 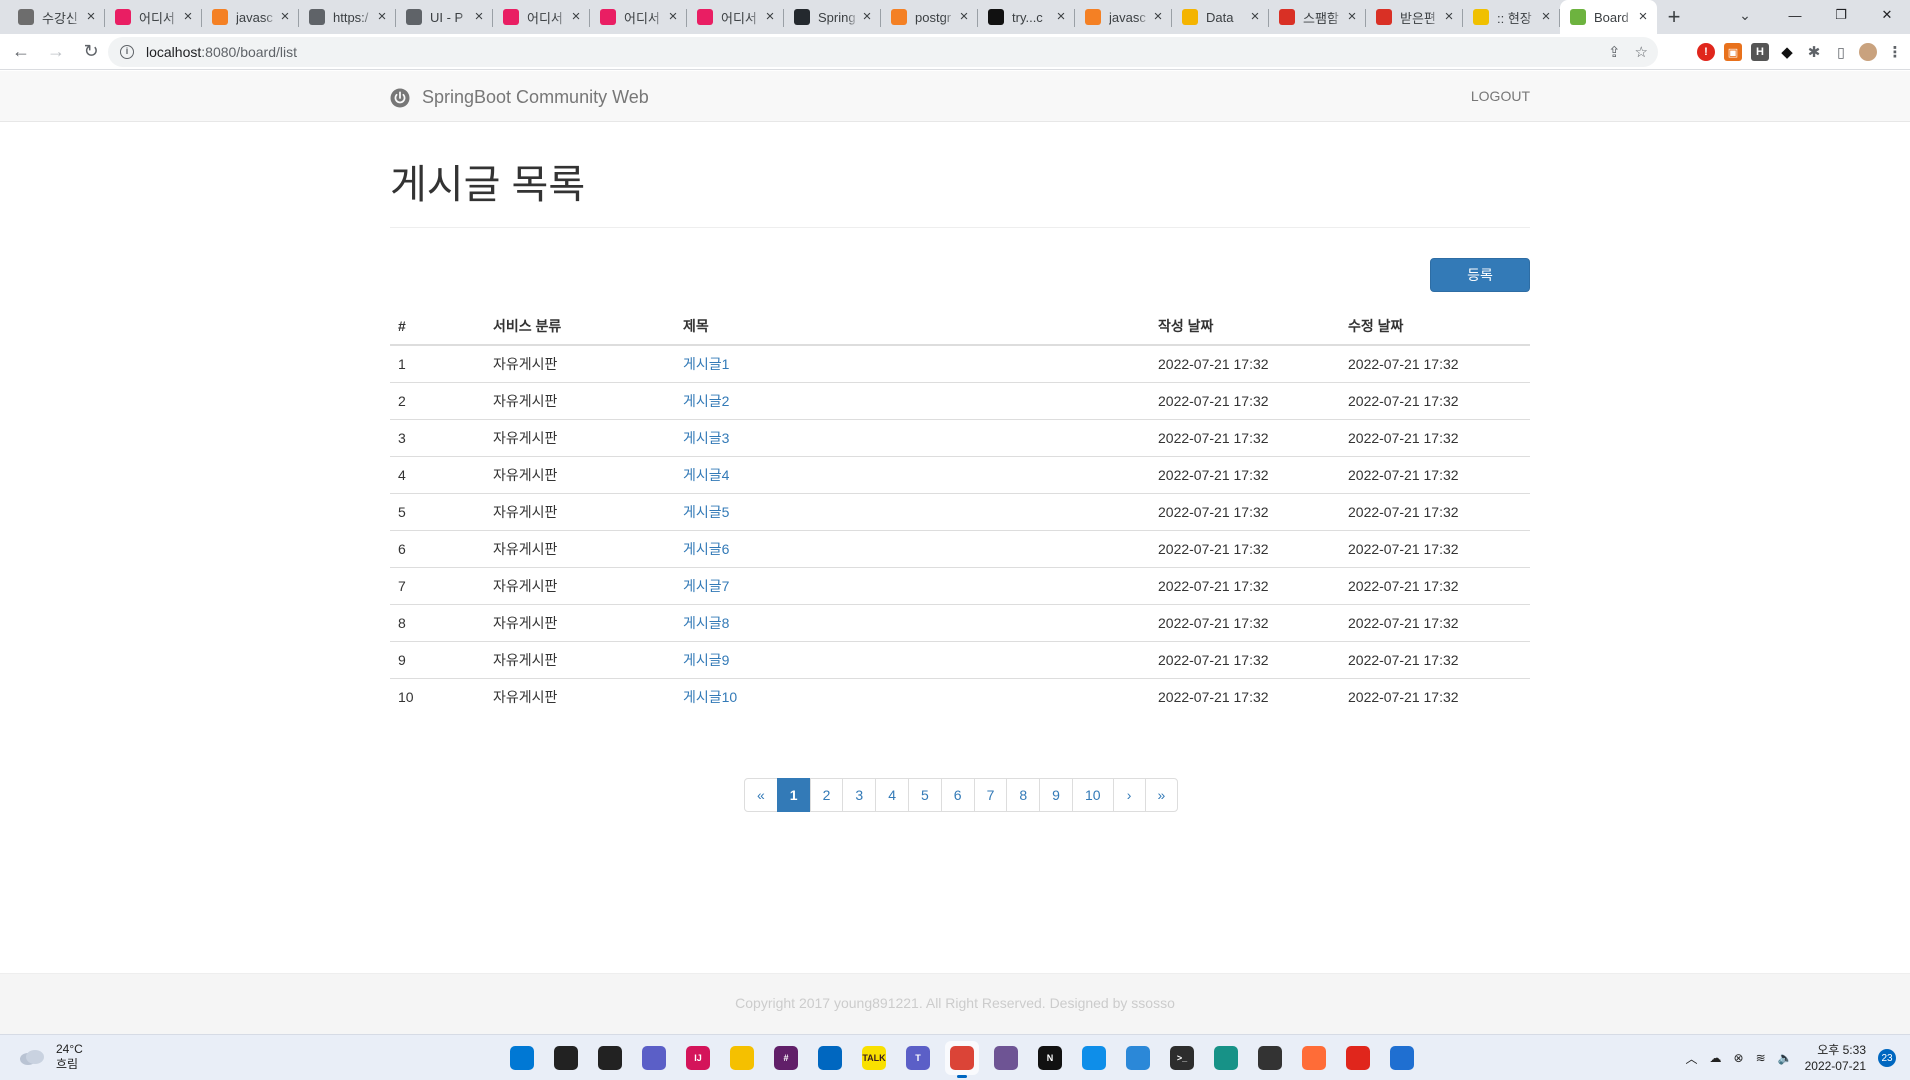 I want to click on post-title-link: 게시글5, so click(x=706, y=512).